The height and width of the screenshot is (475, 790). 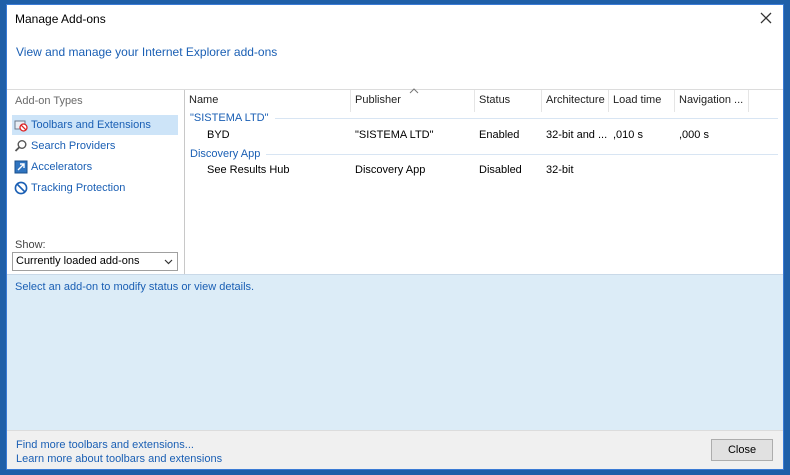 What do you see at coordinates (499, 135) in the screenshot?
I see `cell-status: Enabled` at bounding box center [499, 135].